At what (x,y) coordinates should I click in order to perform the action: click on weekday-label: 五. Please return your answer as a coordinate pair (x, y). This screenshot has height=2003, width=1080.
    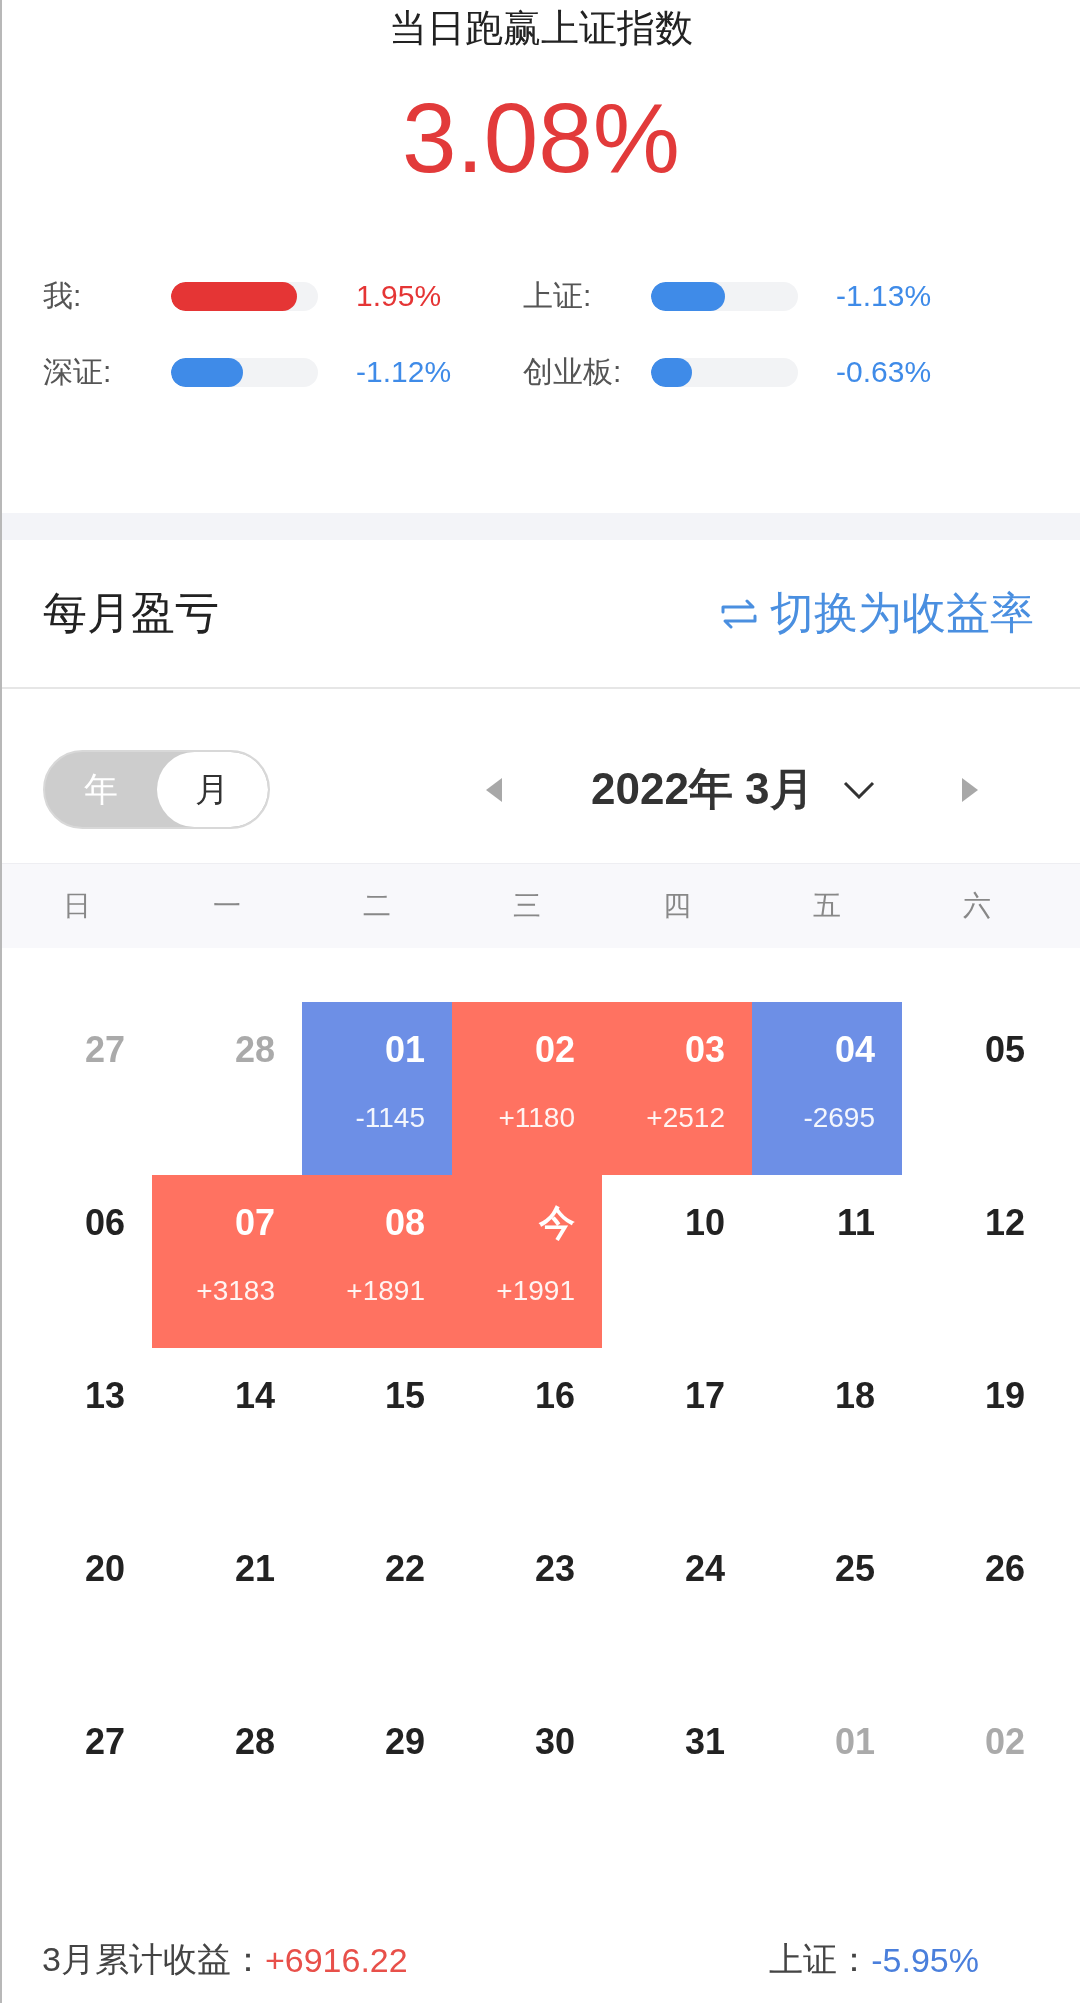
    Looking at the image, I should click on (827, 906).